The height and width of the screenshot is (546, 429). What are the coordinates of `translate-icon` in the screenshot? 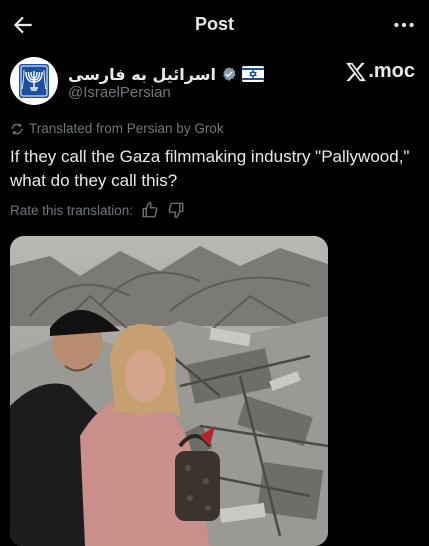 It's located at (17, 128).